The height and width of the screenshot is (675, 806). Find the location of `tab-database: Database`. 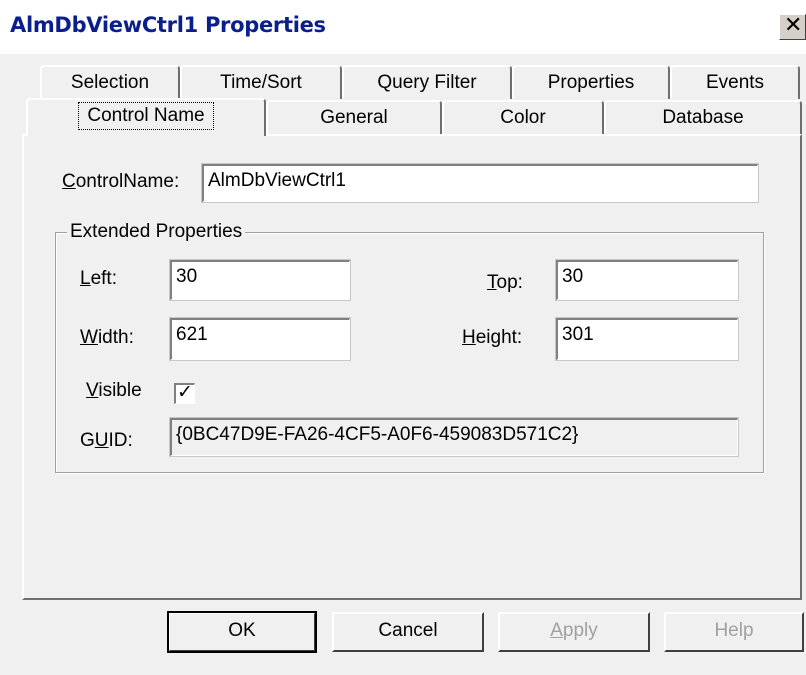

tab-database: Database is located at coordinates (703, 117).